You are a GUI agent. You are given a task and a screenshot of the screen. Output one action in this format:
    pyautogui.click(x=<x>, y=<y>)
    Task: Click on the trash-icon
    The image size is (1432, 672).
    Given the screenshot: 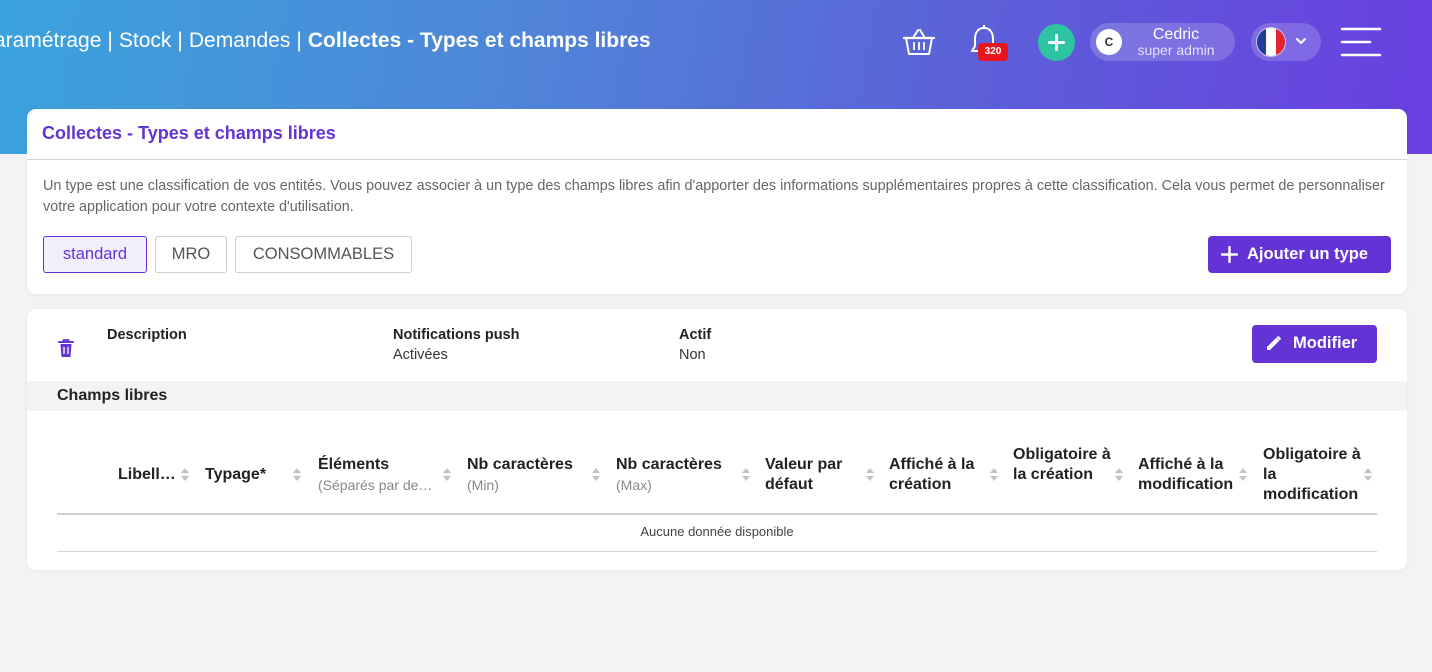 What is the action you would take?
    pyautogui.click(x=66, y=348)
    